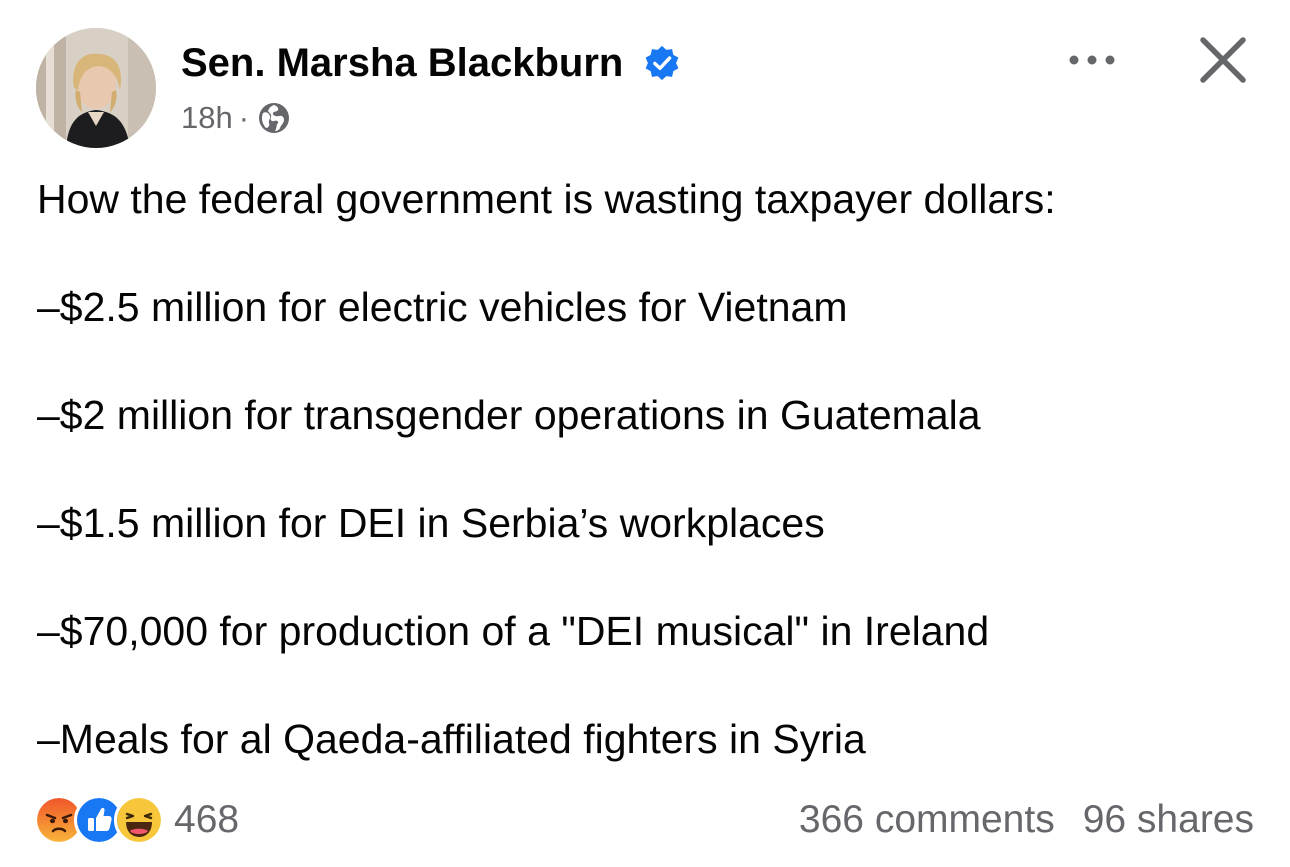 The image size is (1290, 867). What do you see at coordinates (139, 820) in the screenshot?
I see `haha-reaction-icon` at bounding box center [139, 820].